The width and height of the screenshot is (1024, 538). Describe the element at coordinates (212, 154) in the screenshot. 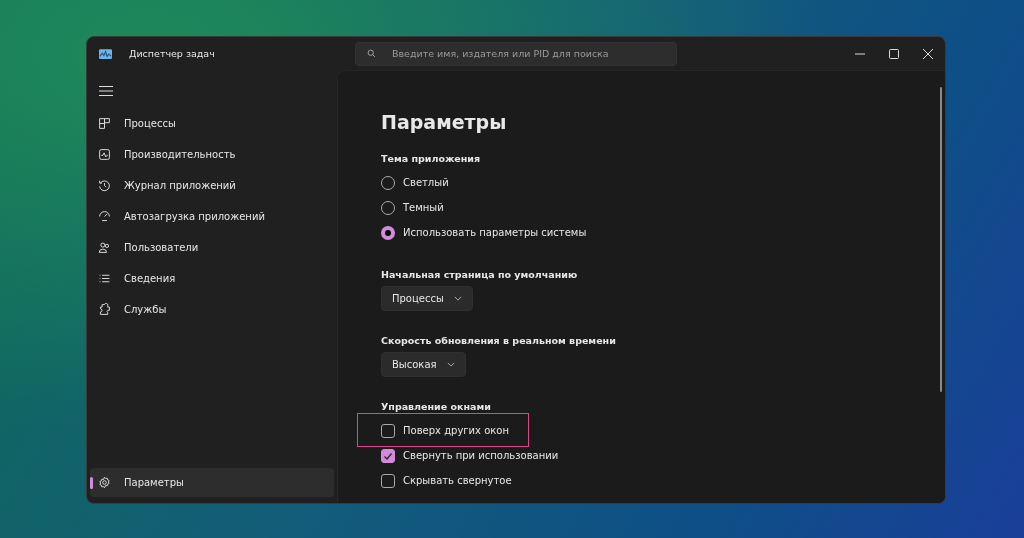

I see `nav-item: Производительность` at that location.